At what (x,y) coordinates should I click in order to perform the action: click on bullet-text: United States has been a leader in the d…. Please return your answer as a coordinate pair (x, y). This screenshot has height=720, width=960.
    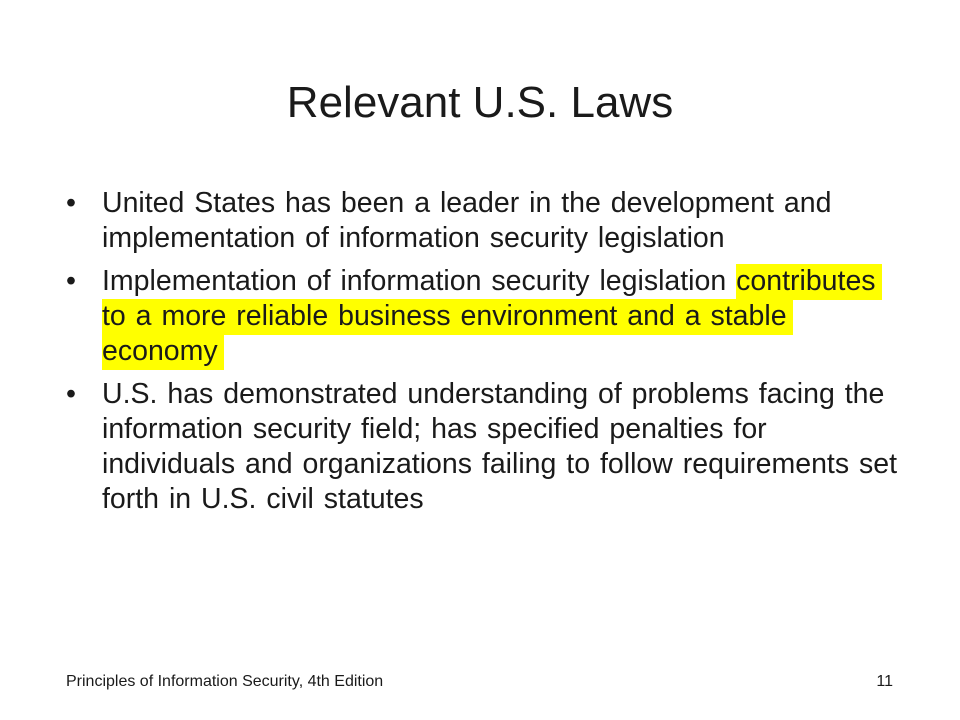
    Looking at the image, I should click on (467, 220).